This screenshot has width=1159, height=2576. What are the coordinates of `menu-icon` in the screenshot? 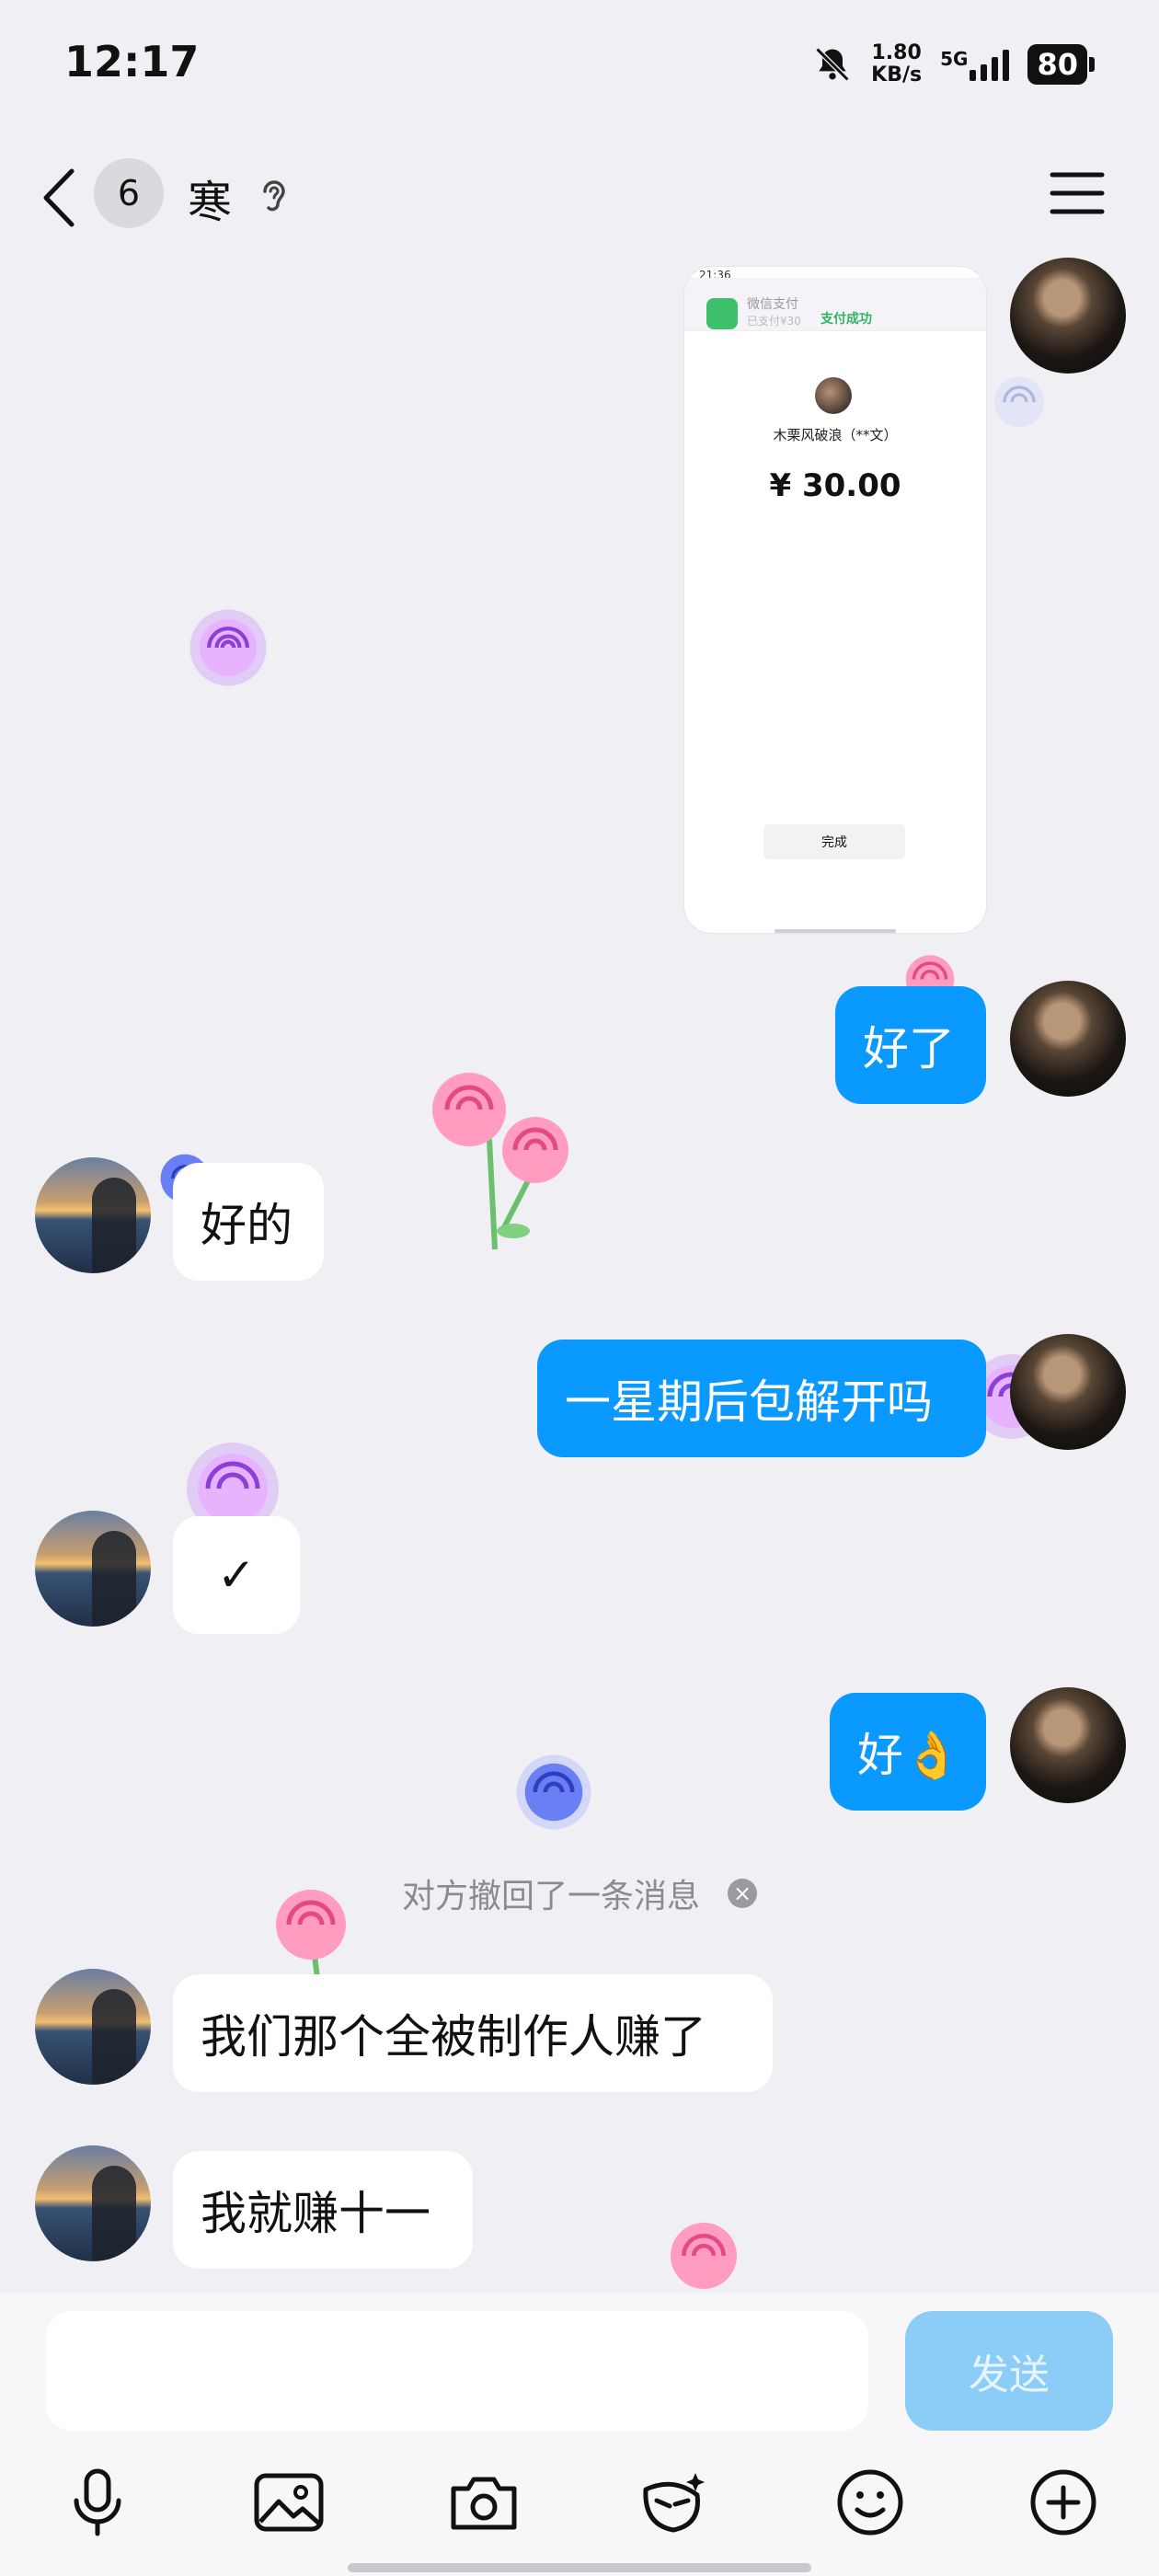 It's located at (1077, 193).